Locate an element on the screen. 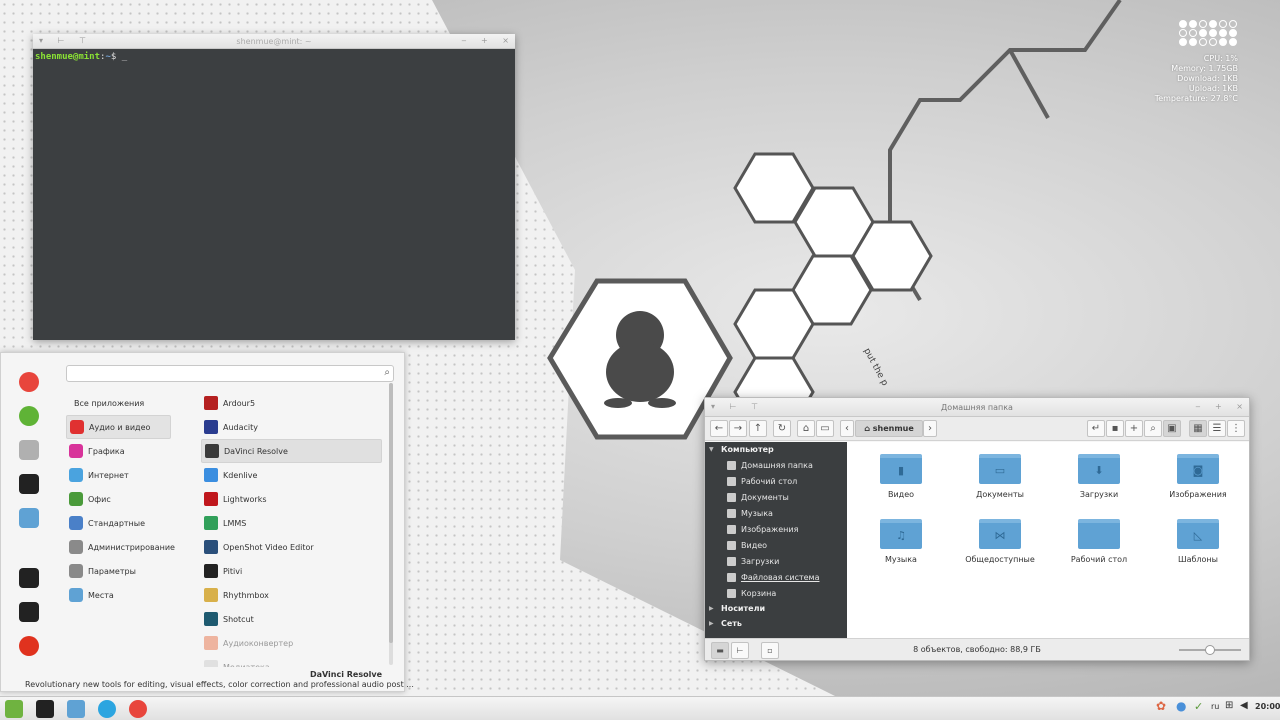 This screenshot has width=1280, height=720. sidebar-place-item: Корзина is located at coordinates (776, 593).